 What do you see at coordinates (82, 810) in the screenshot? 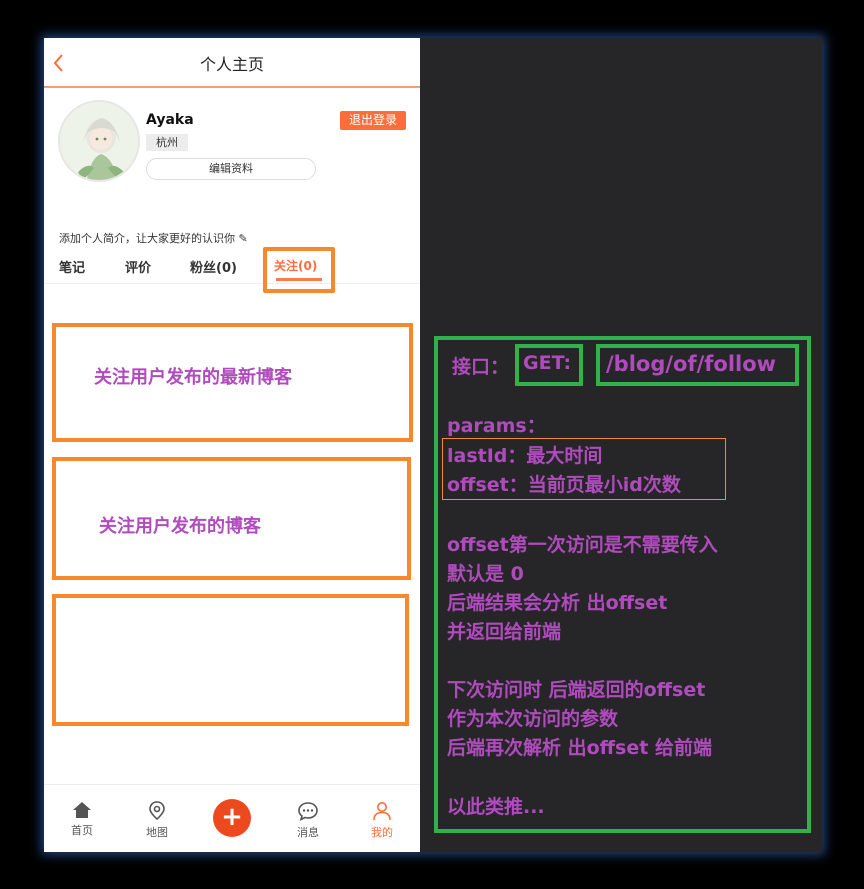
I see `home-icon` at bounding box center [82, 810].